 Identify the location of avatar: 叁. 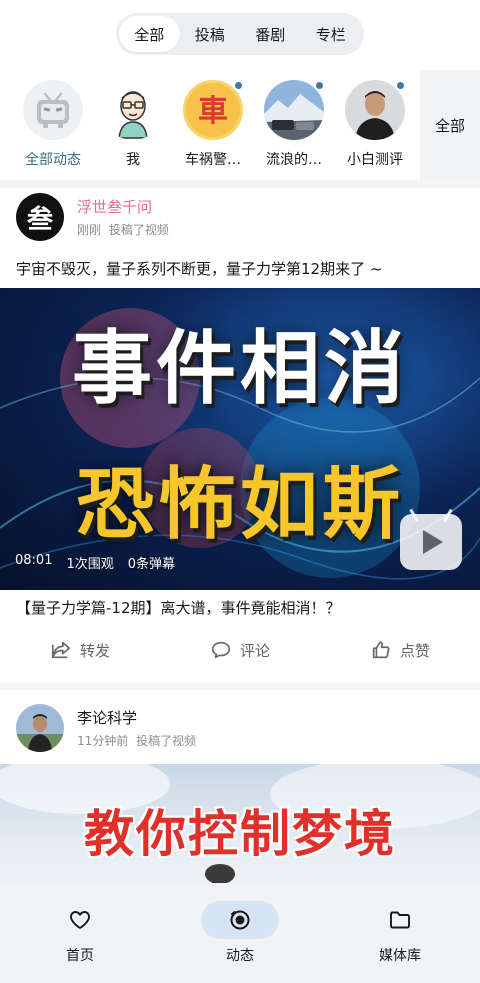
(40, 217).